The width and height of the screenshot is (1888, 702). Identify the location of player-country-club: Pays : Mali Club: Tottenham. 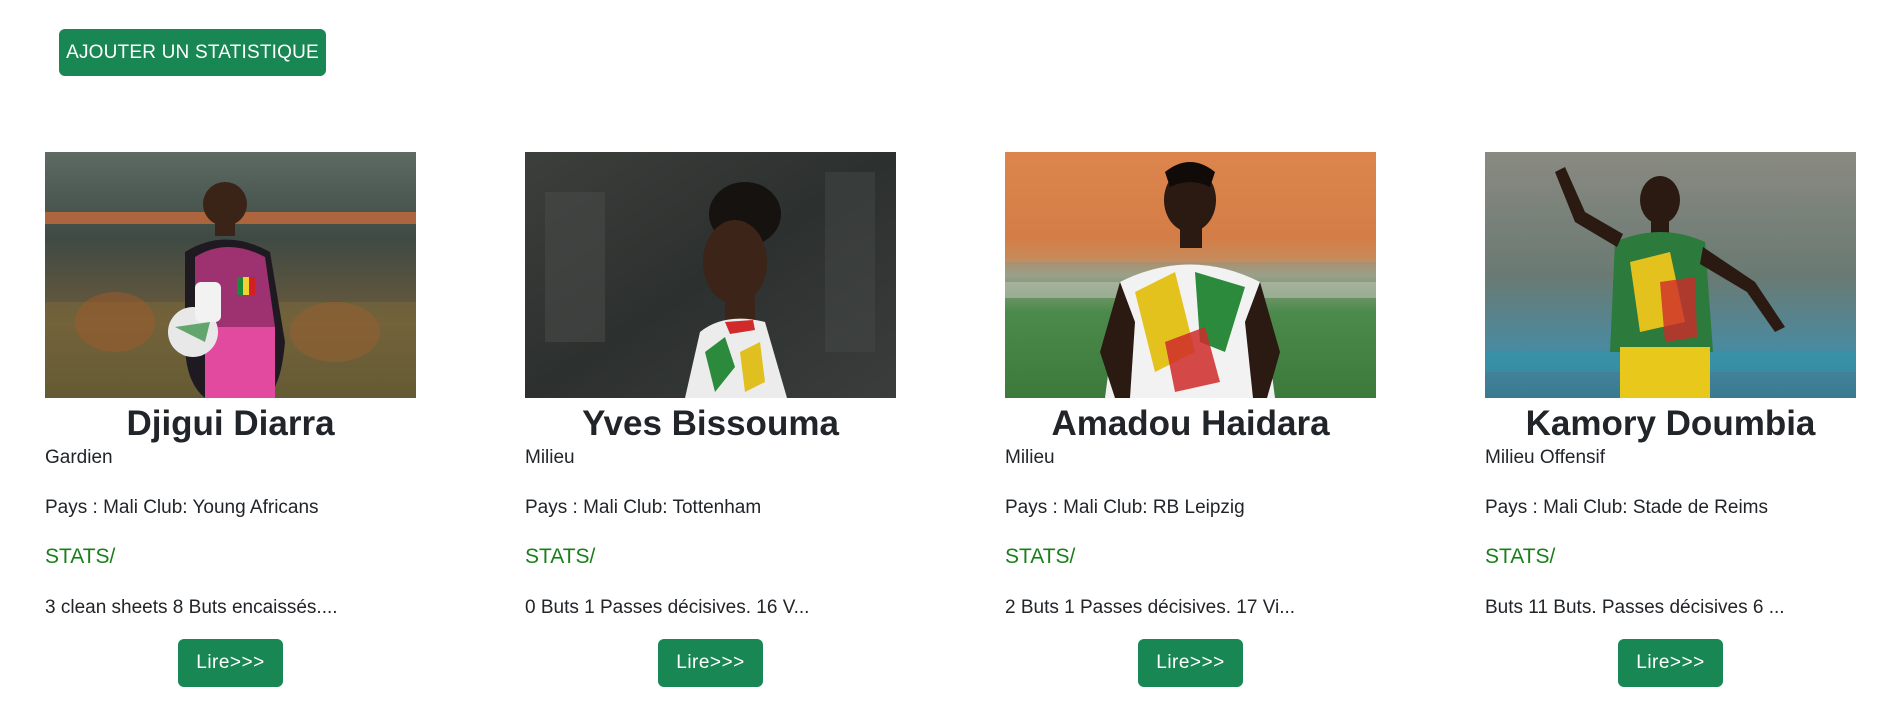
(643, 507).